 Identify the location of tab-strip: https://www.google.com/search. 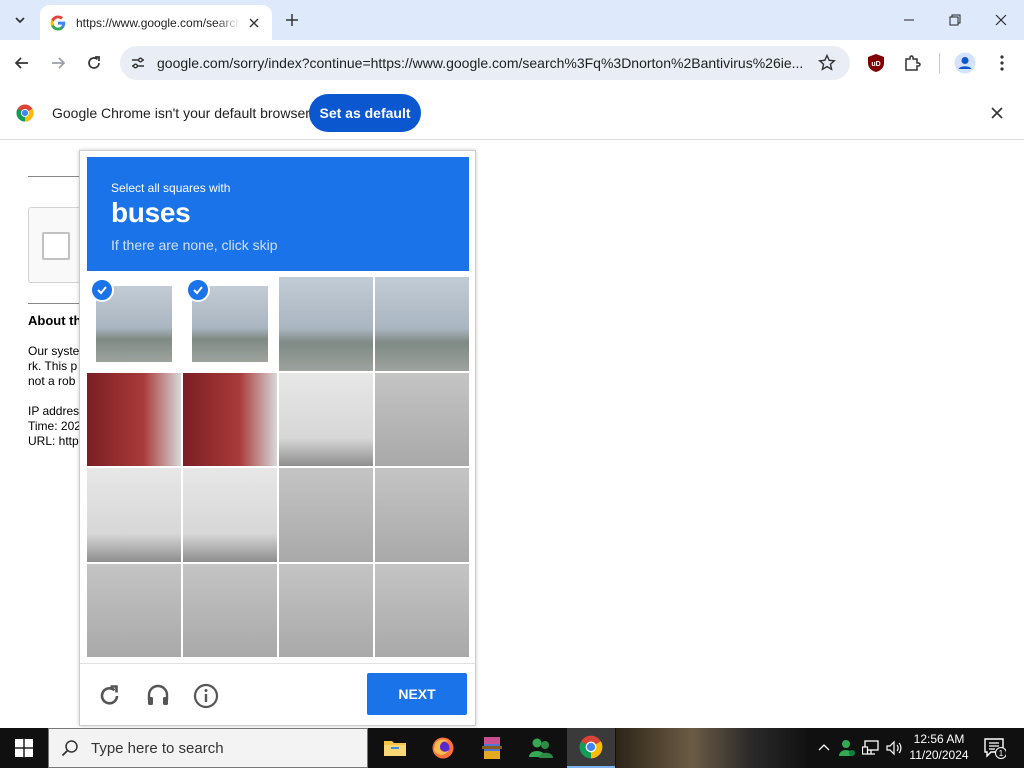
(512, 20).